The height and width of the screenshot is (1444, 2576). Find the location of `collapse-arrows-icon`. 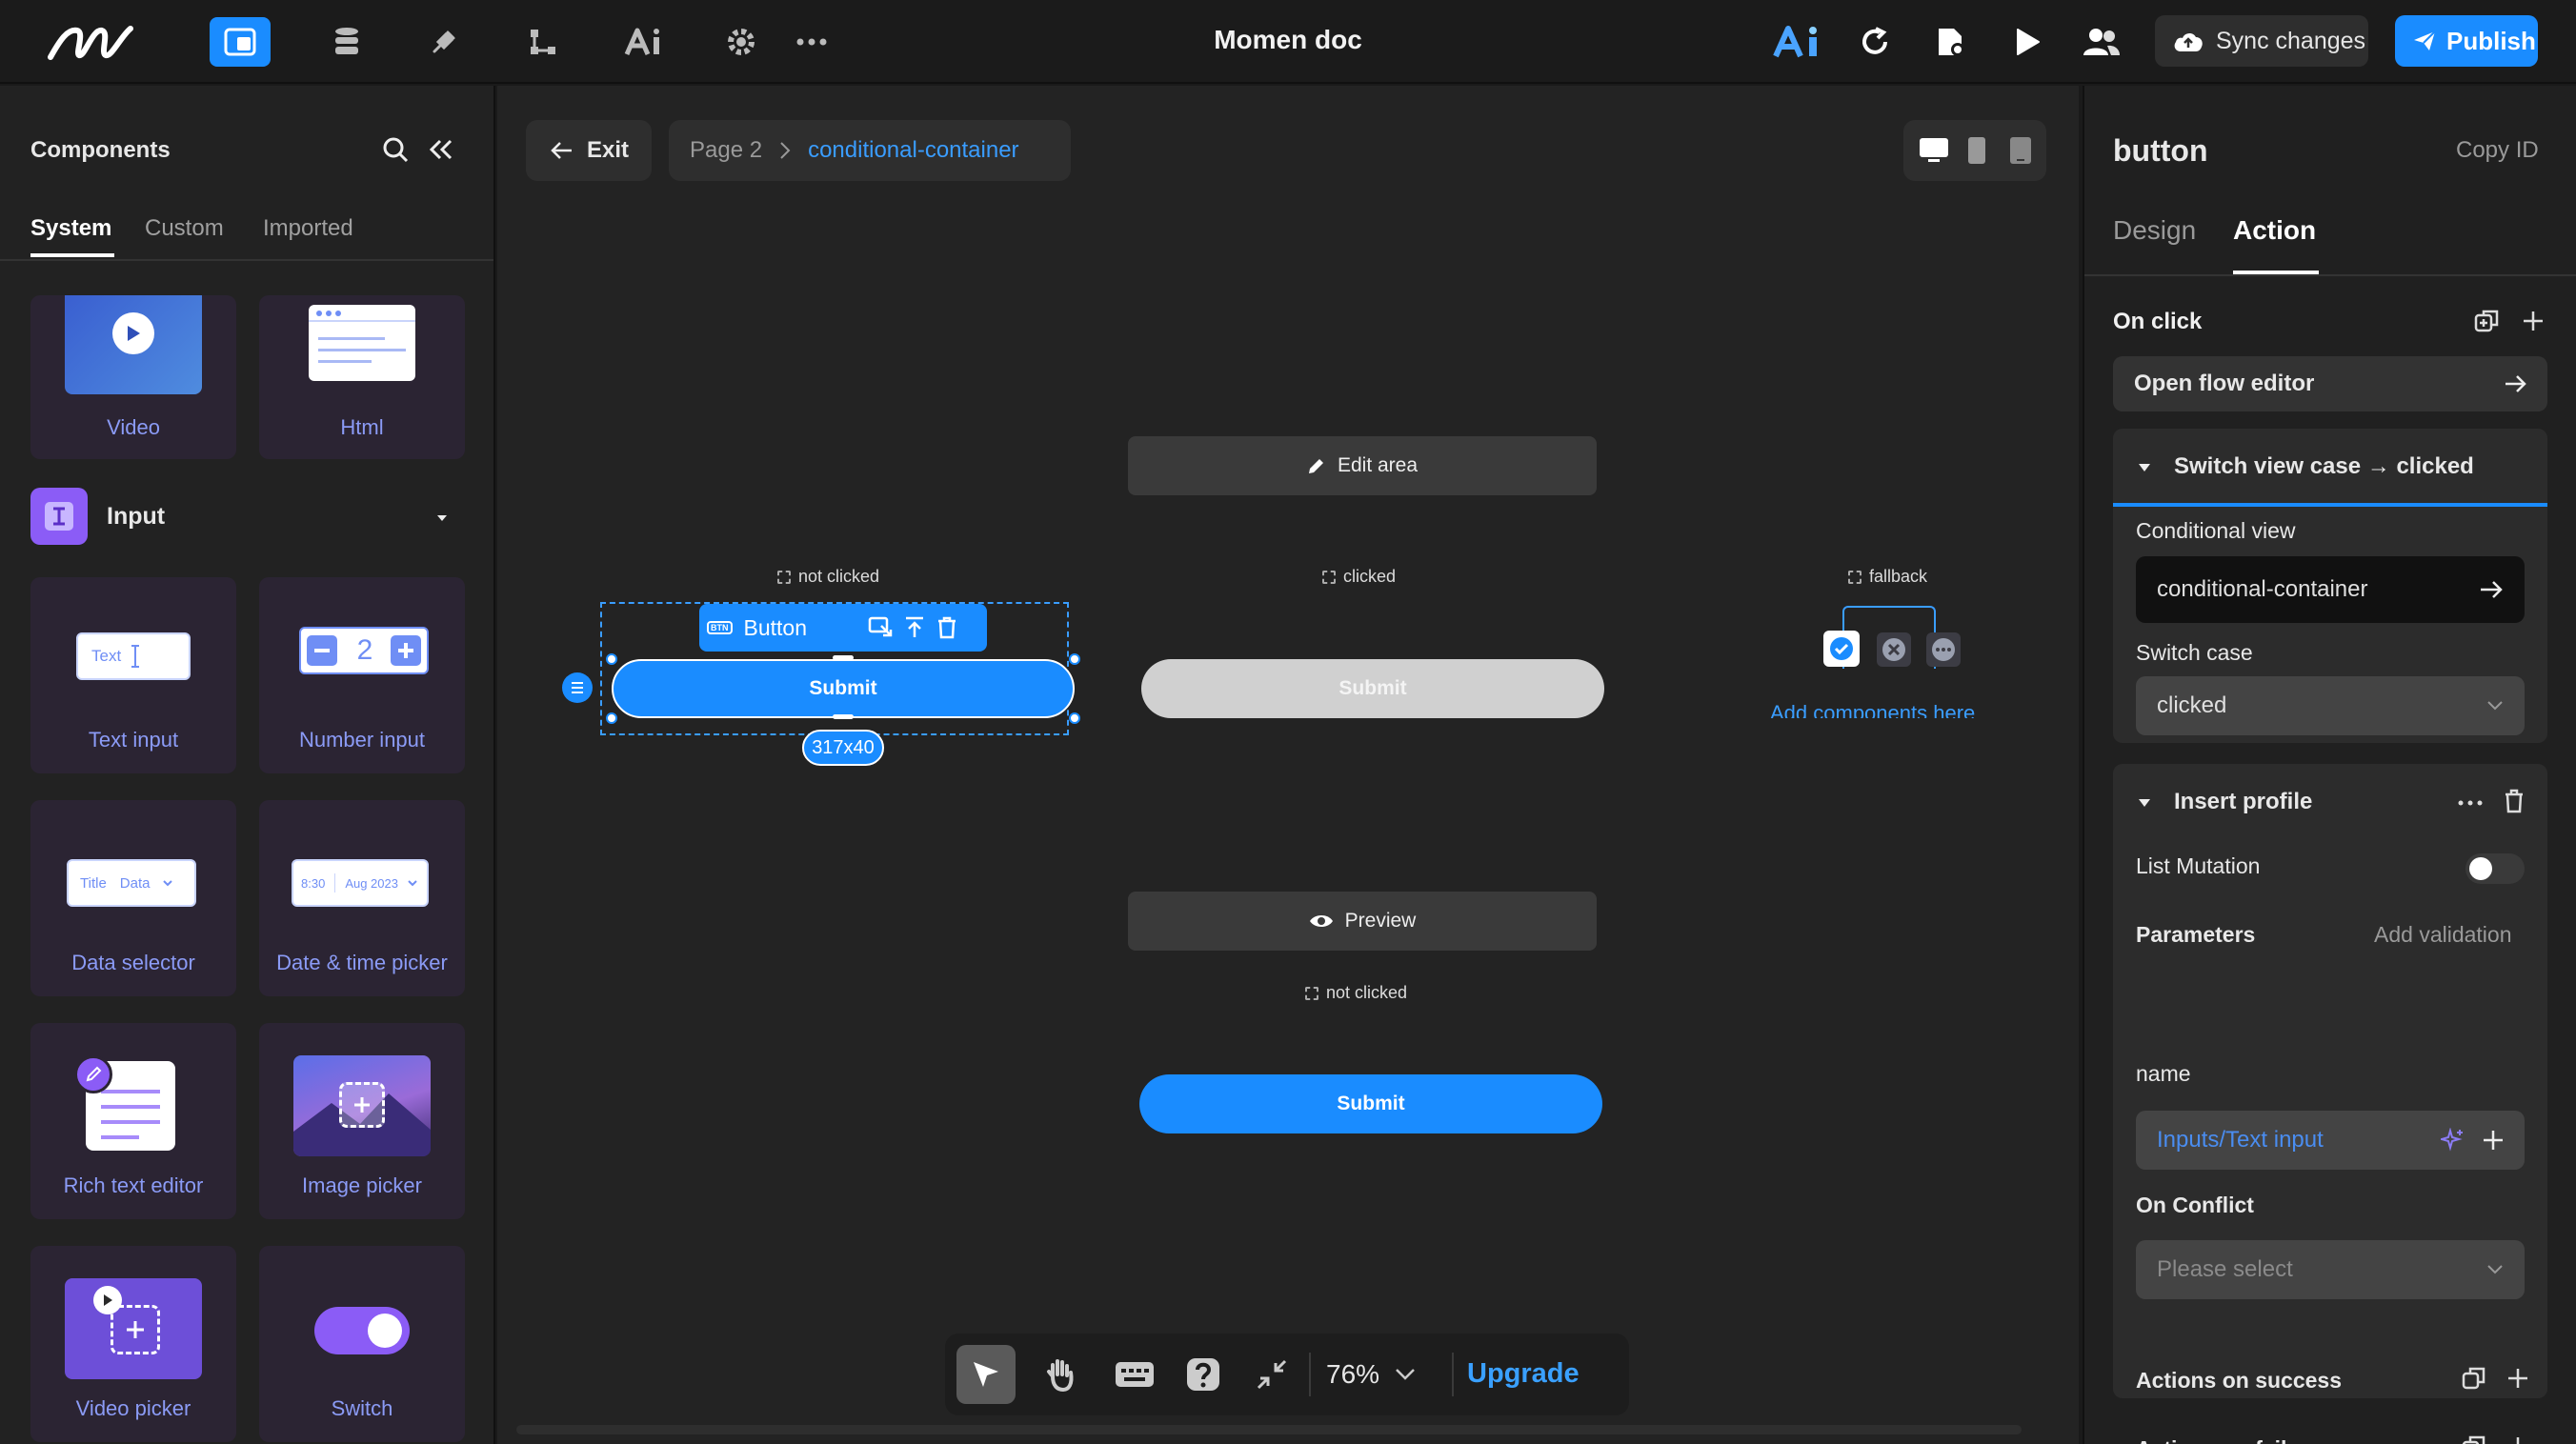

collapse-arrows-icon is located at coordinates (1272, 1374).